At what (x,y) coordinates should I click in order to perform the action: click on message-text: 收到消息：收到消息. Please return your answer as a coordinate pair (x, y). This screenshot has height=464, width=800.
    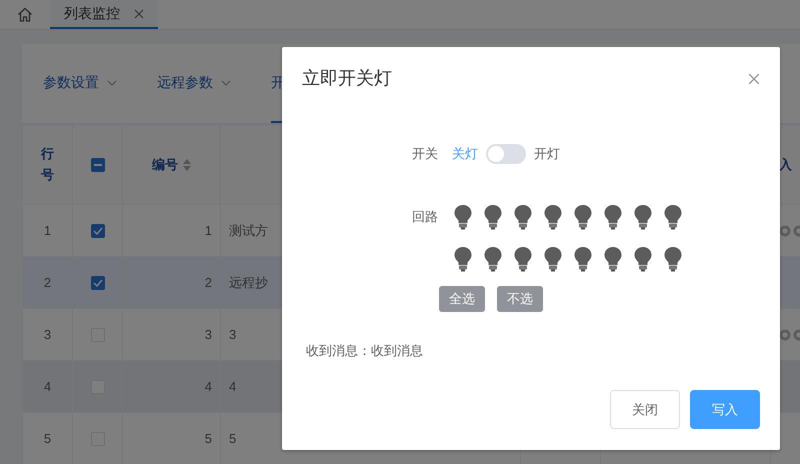
    Looking at the image, I should click on (364, 350).